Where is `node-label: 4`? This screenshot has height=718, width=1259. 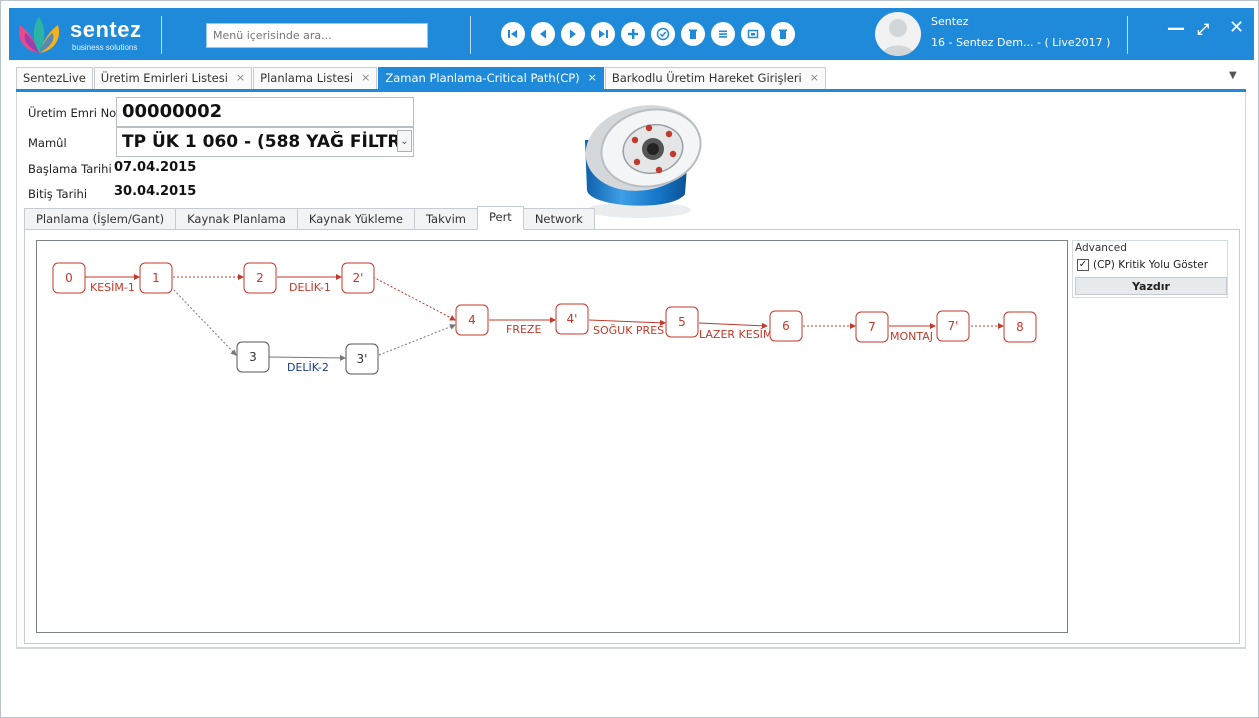
node-label: 4 is located at coordinates (472, 320).